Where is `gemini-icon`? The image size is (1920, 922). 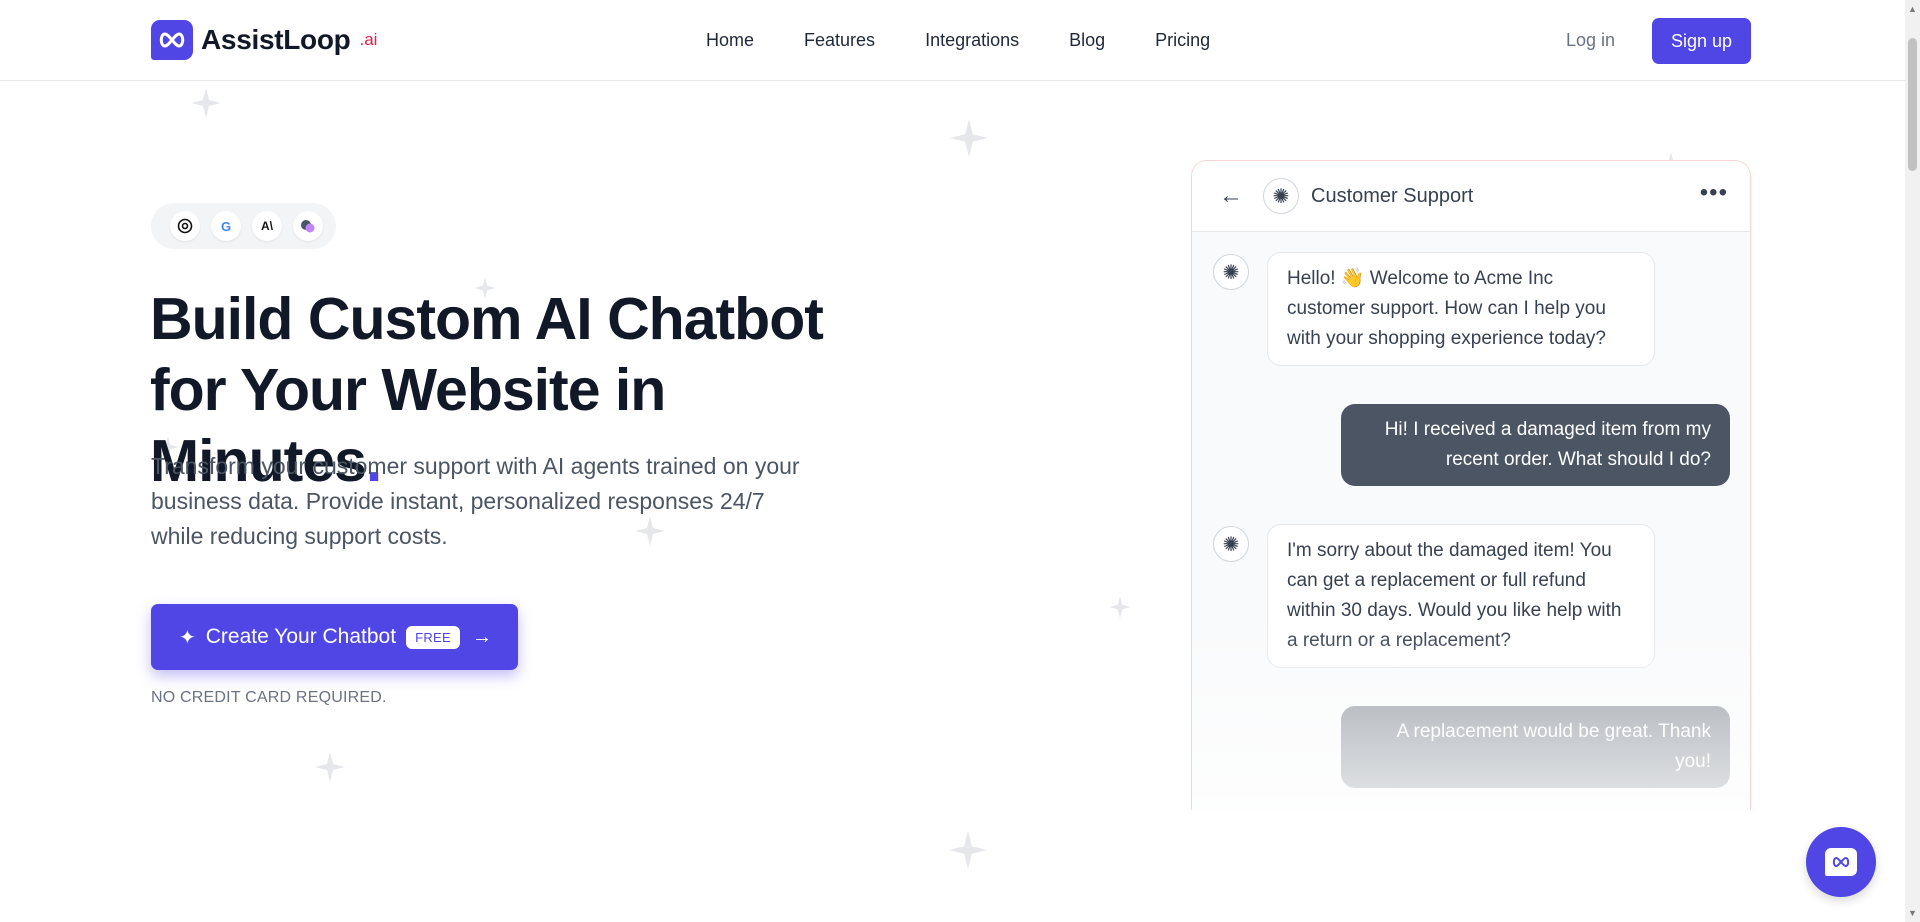
gemini-icon is located at coordinates (308, 226).